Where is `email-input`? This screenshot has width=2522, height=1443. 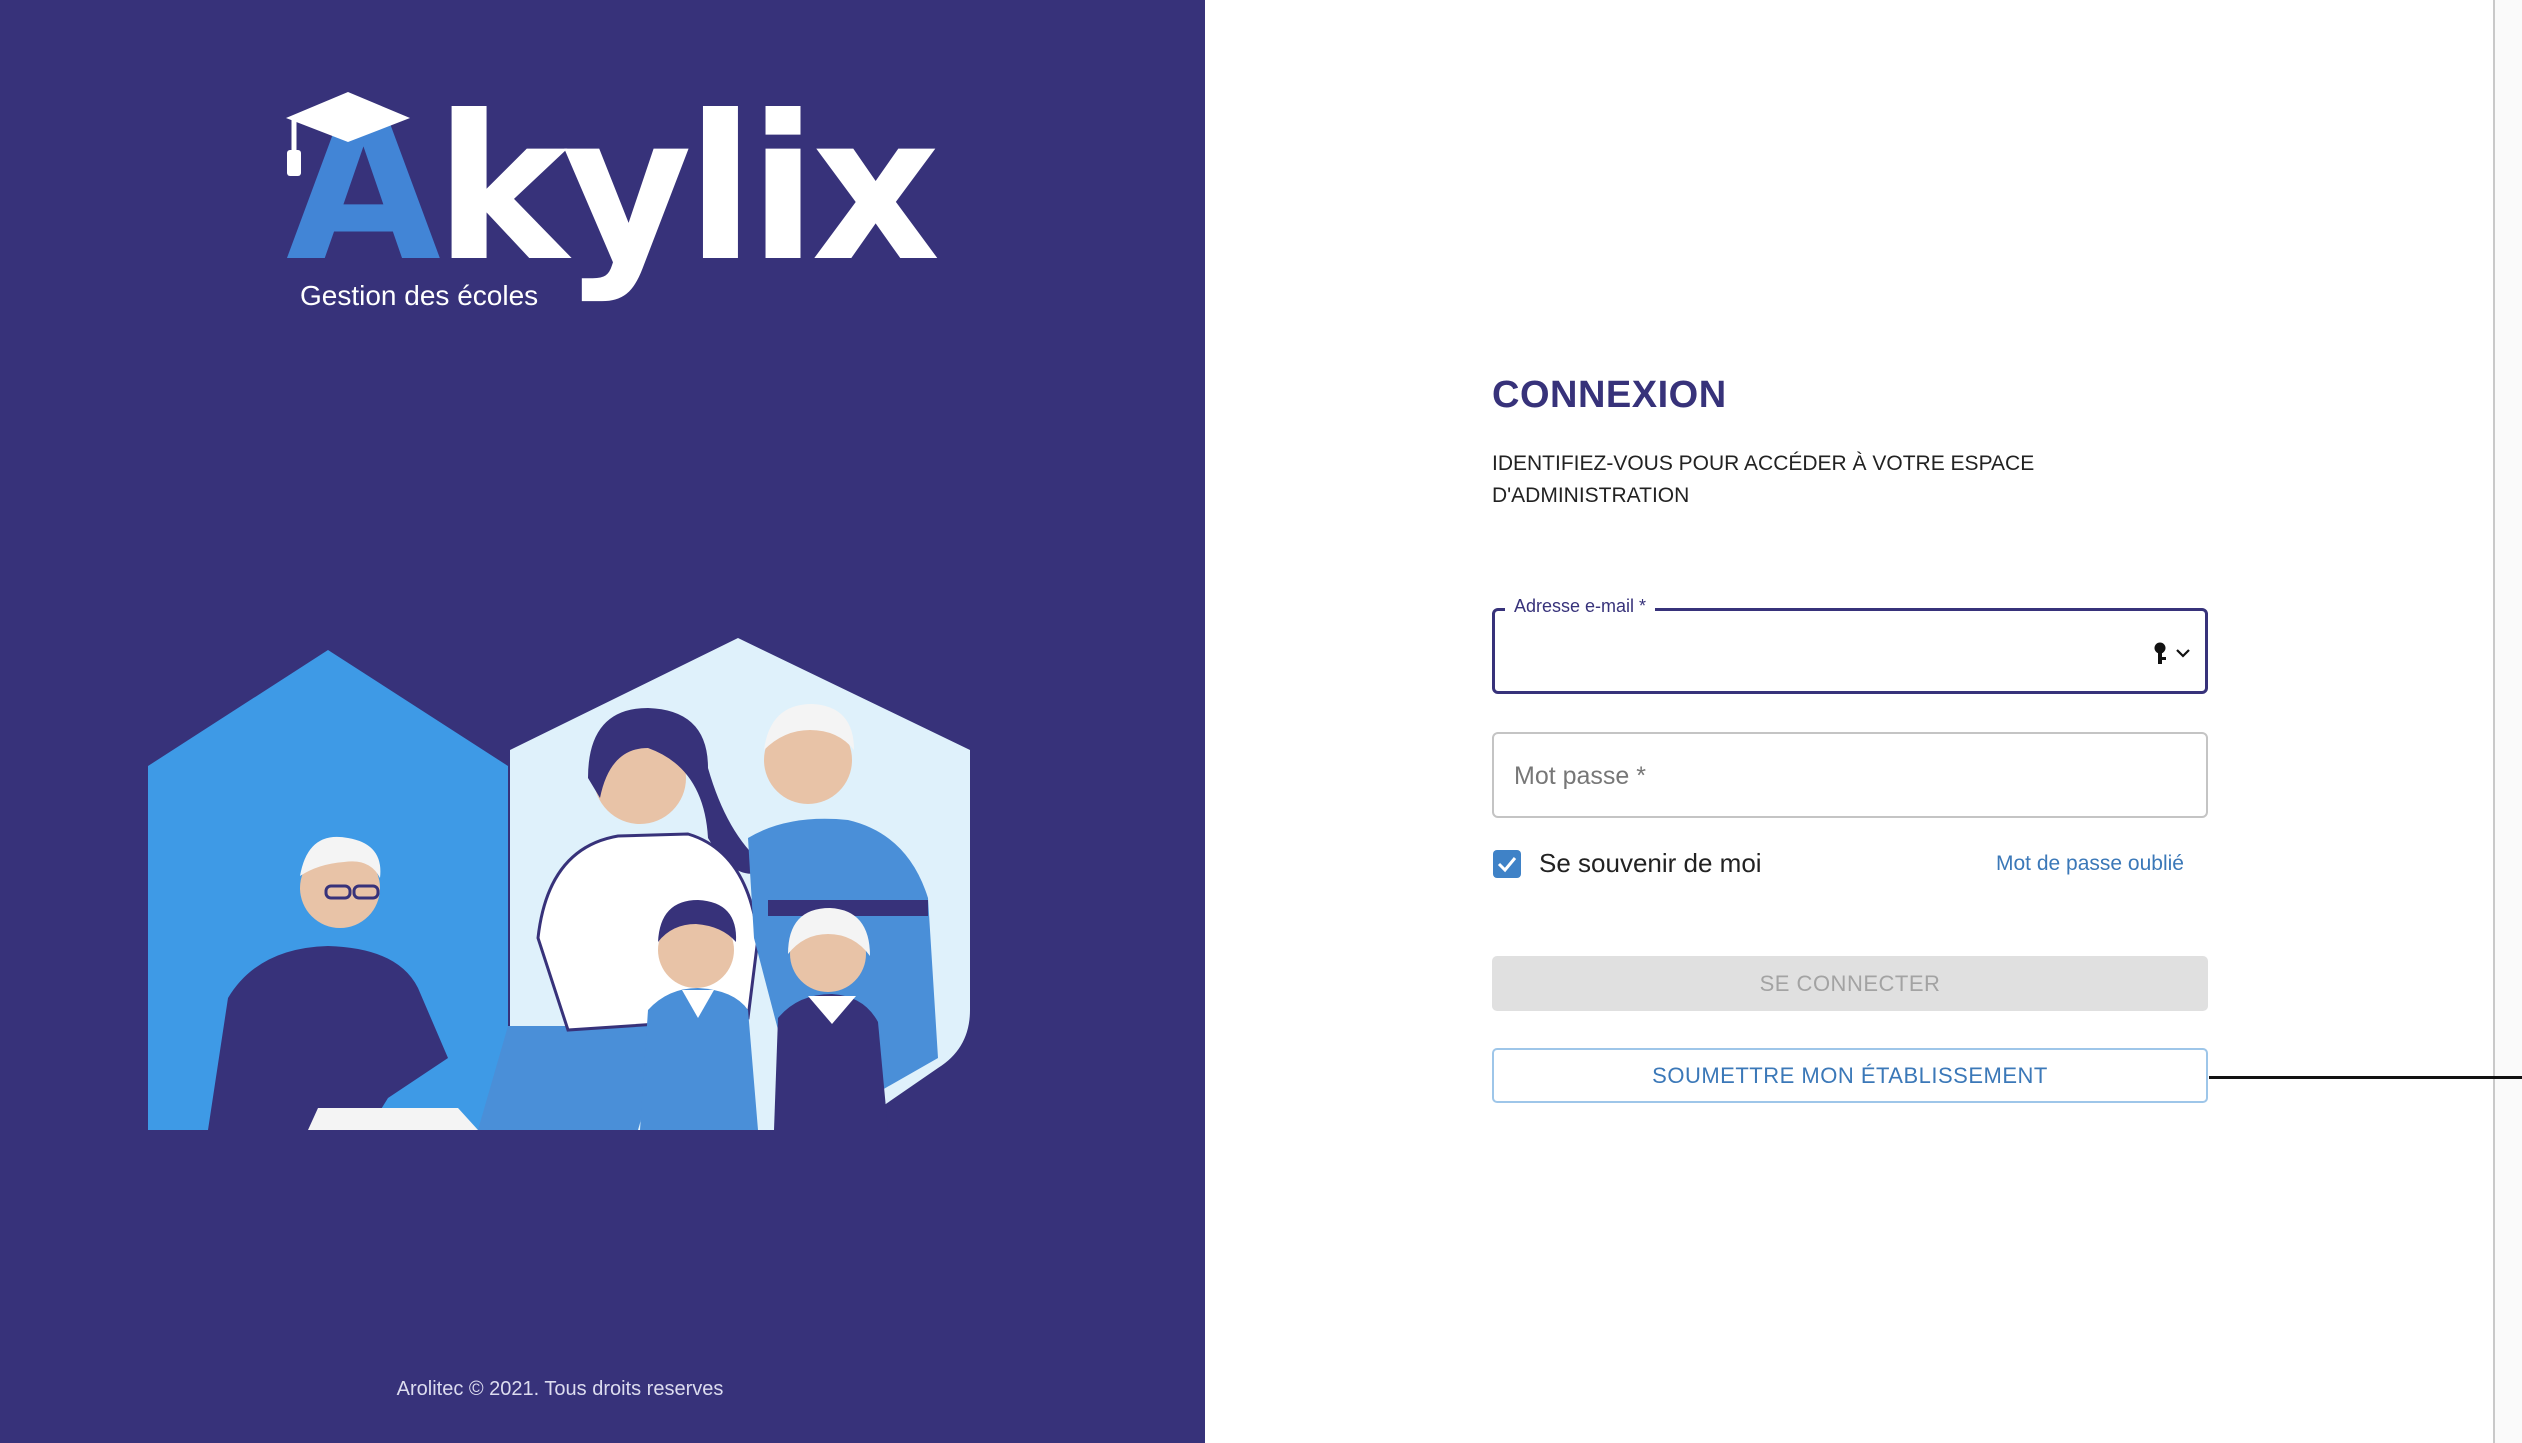
email-input is located at coordinates (1803, 652).